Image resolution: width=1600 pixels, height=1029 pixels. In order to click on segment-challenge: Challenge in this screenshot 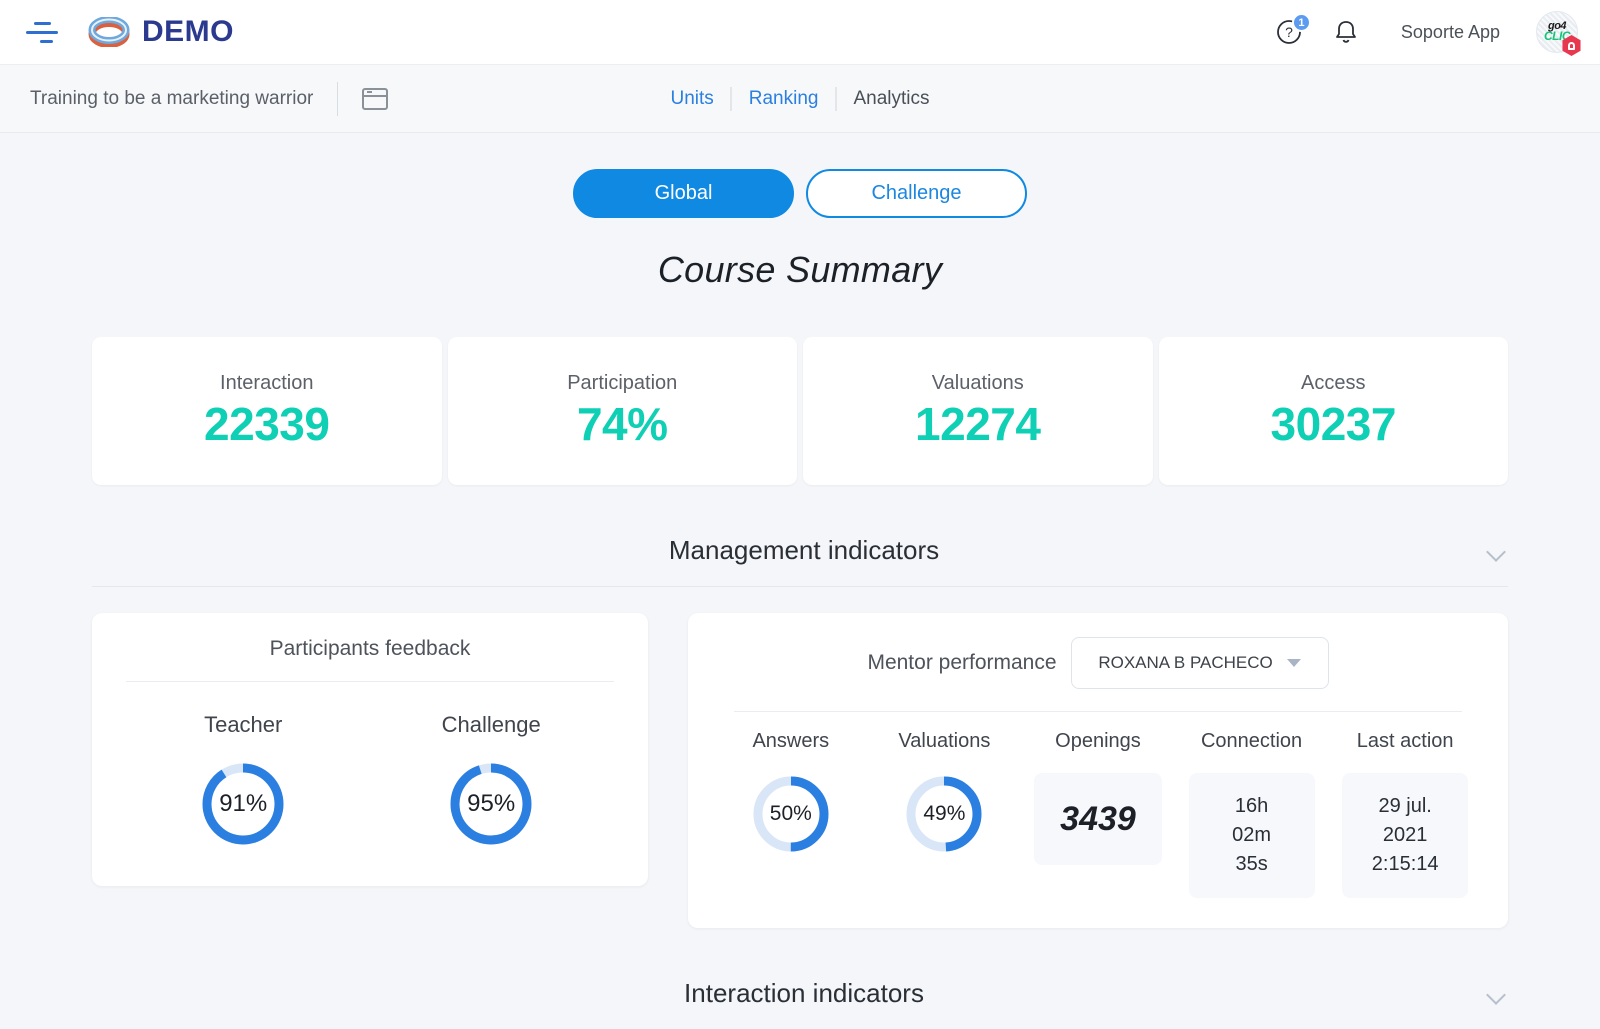, I will do `click(916, 193)`.